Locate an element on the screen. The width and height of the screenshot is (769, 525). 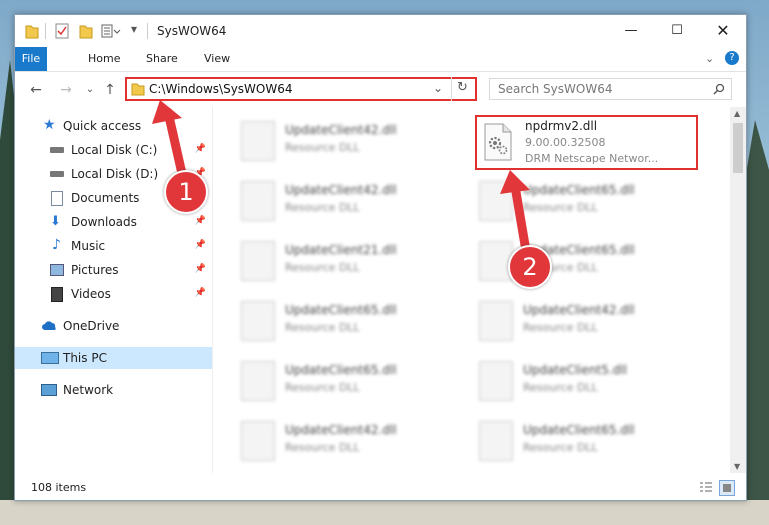
sidebar-item-onedrive: OneDrive is located at coordinates (113, 326).